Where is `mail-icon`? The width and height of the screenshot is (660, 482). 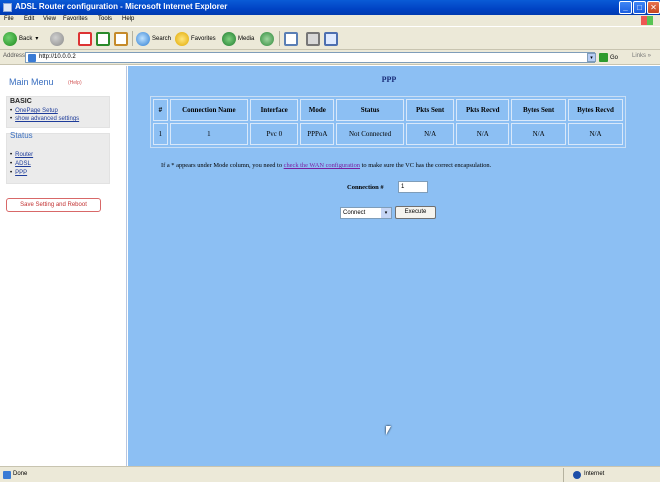
mail-icon is located at coordinates (291, 38).